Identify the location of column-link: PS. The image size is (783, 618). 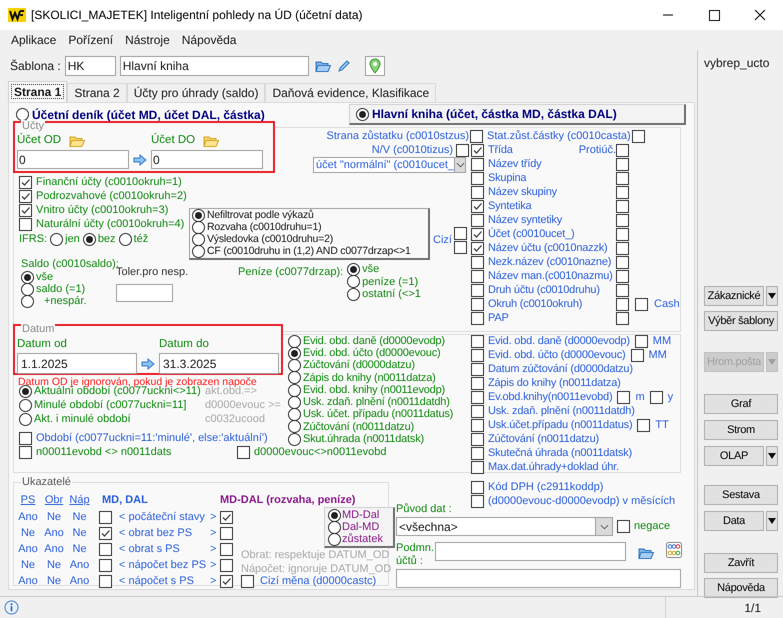
(28, 500).